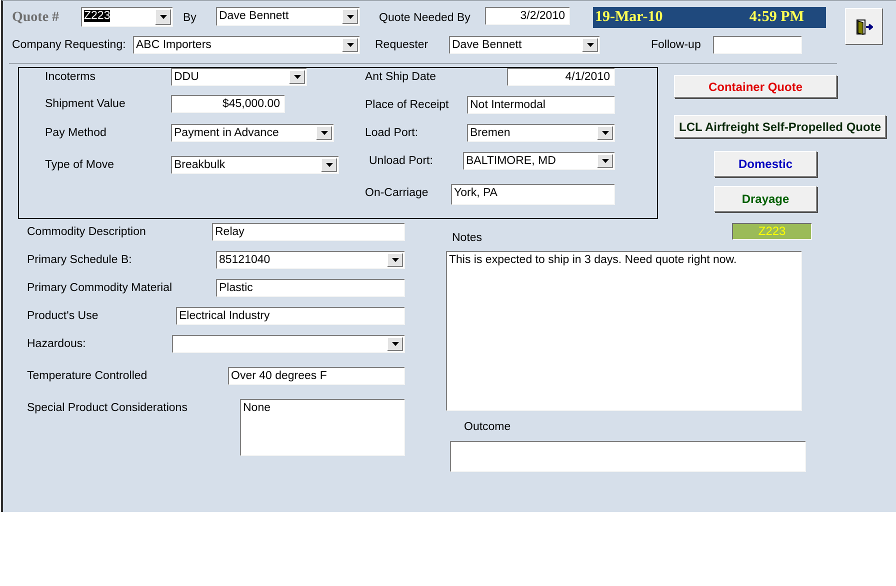 Image resolution: width=896 pixels, height=586 pixels. Describe the element at coordinates (676, 45) in the screenshot. I see `field-label: Follow-up` at that location.